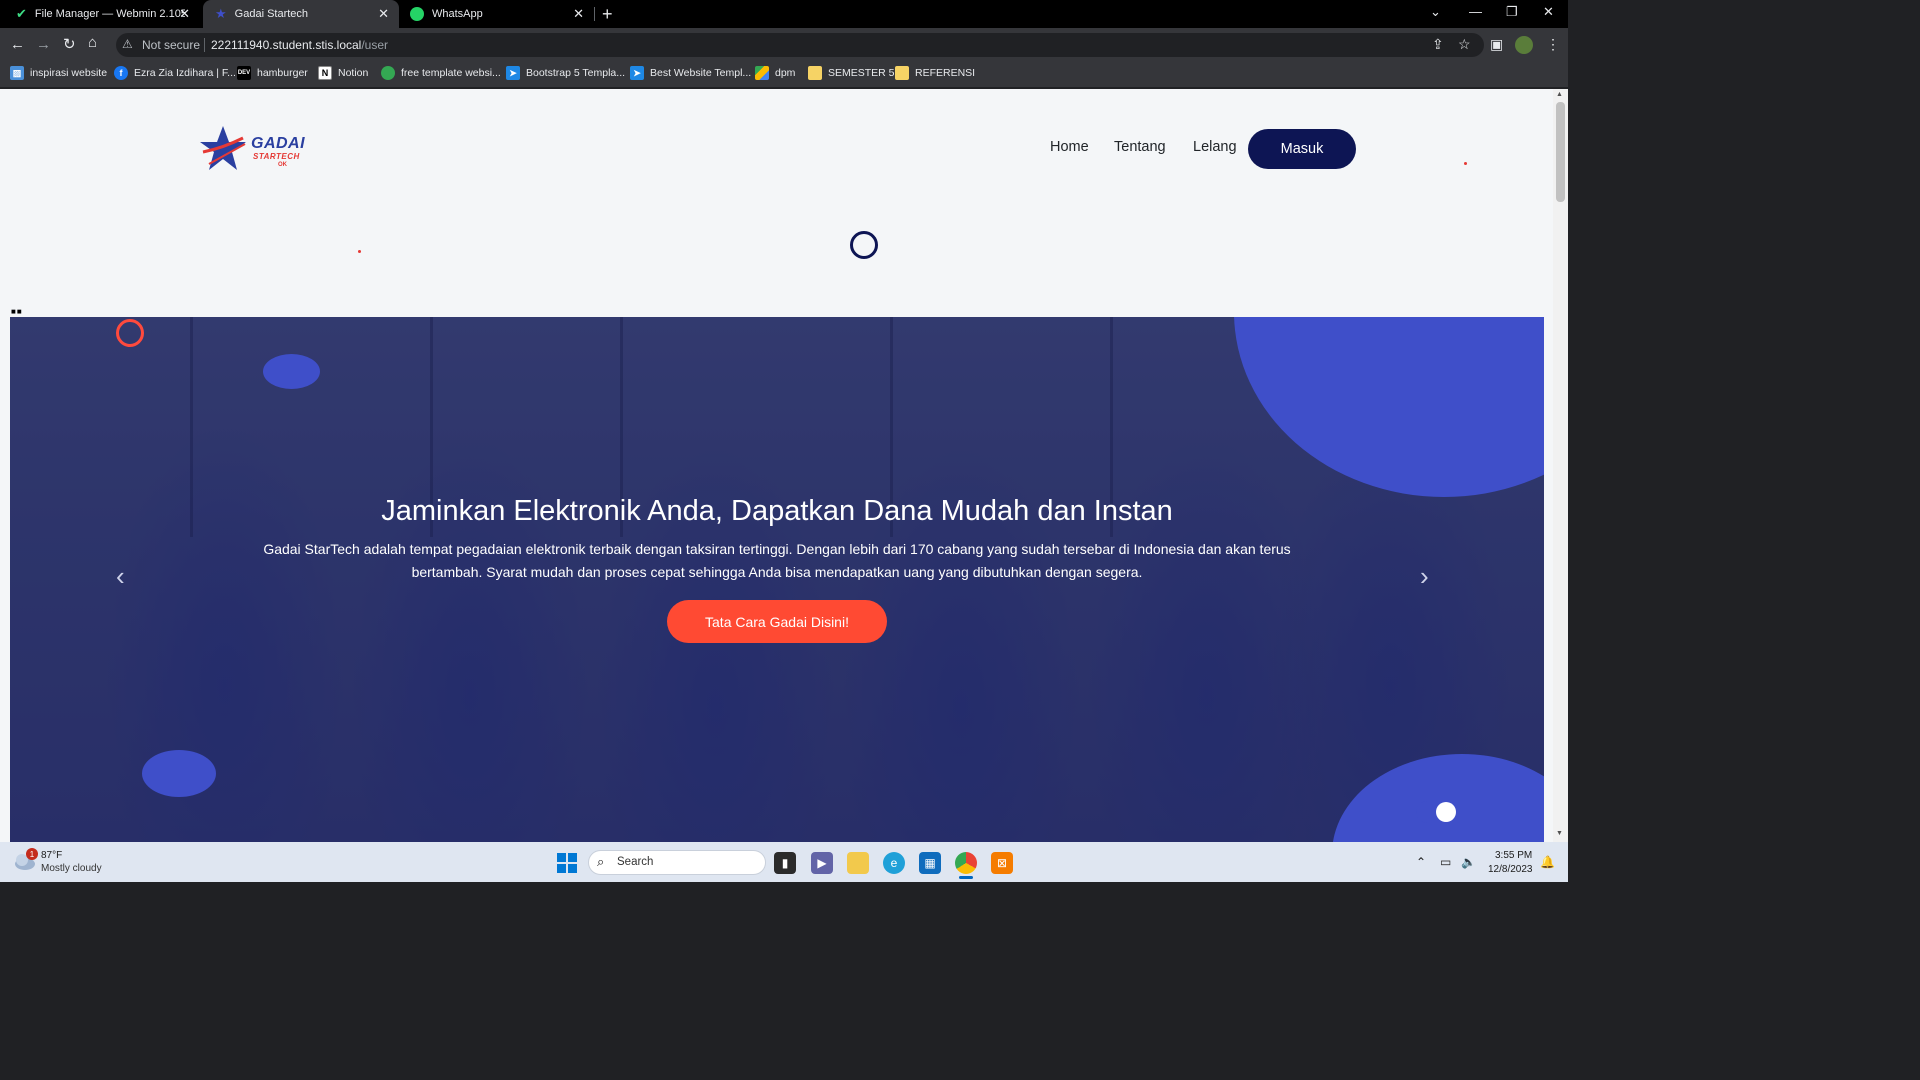 This screenshot has width=1920, height=1080. What do you see at coordinates (1421, 862) in the screenshot?
I see `chevron-up-icon: ⌃` at bounding box center [1421, 862].